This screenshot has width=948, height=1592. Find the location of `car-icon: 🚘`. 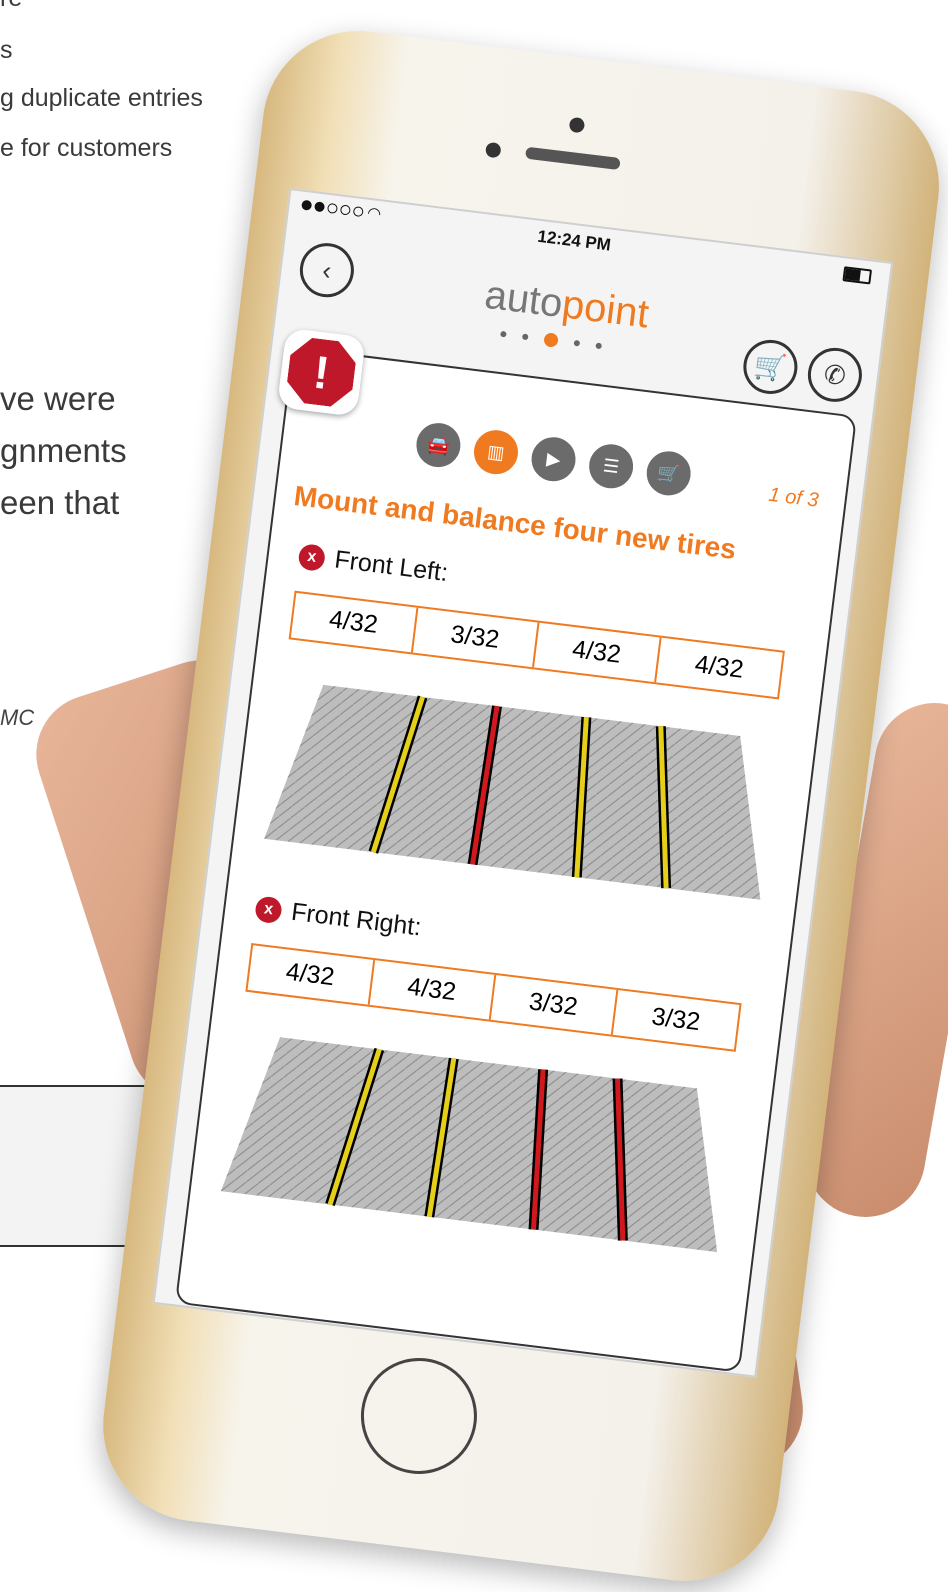

car-icon: 🚘 is located at coordinates (438, 444).